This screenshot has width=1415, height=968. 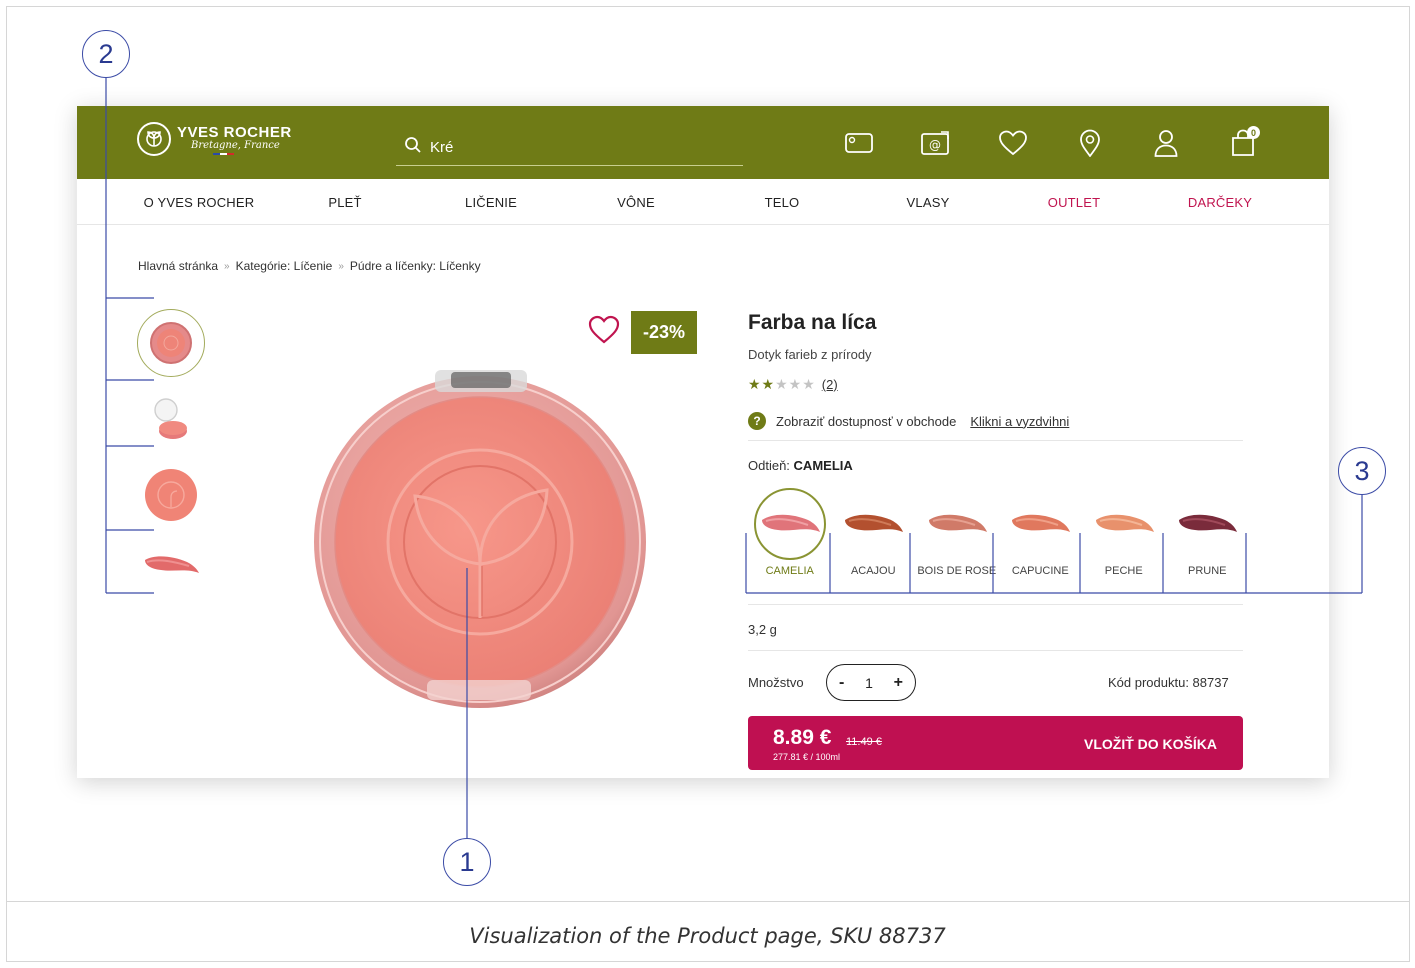 I want to click on search-icon, so click(x=417, y=147).